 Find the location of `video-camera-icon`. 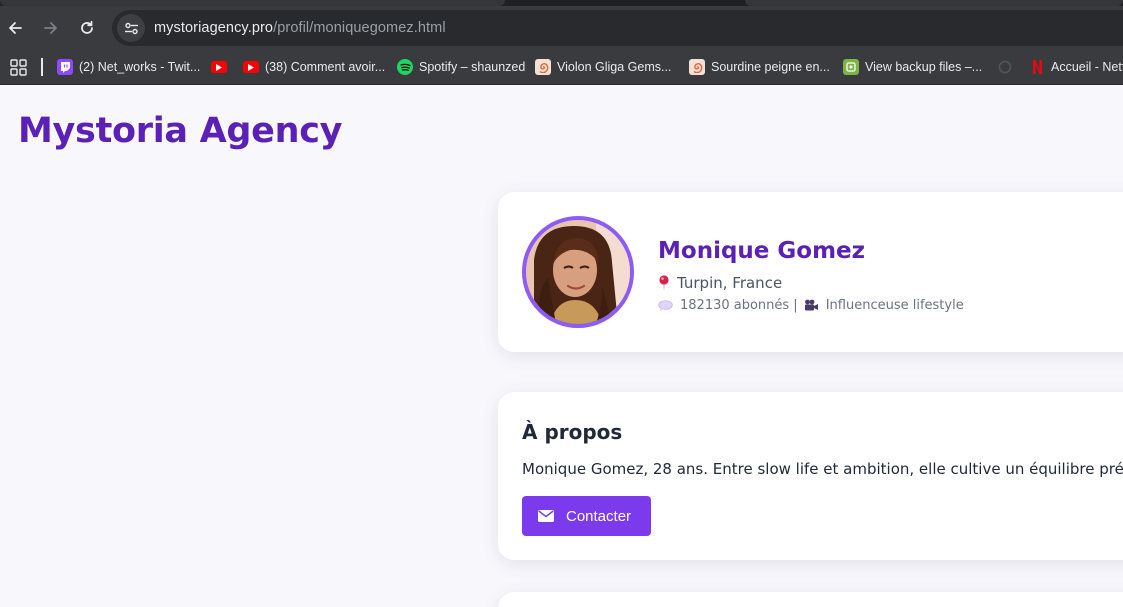

video-camera-icon is located at coordinates (811, 305).